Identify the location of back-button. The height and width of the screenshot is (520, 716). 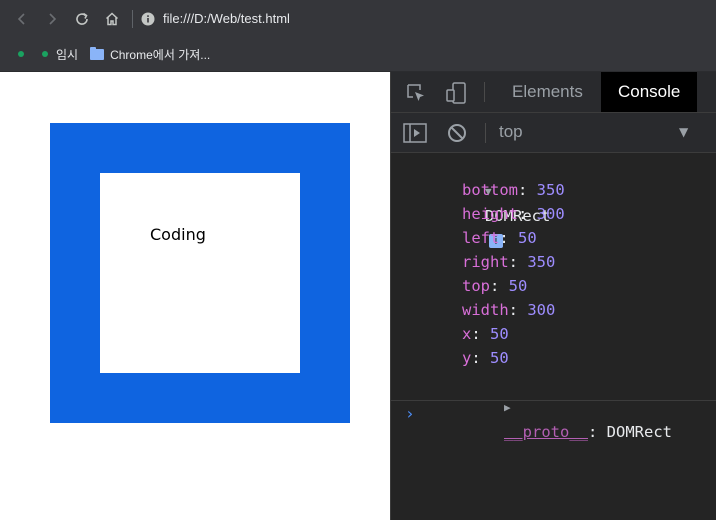
(22, 19).